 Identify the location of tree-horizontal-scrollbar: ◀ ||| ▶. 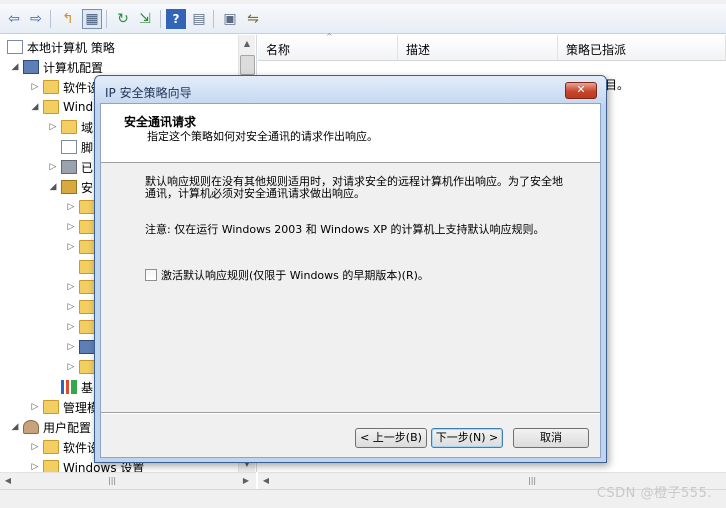
(128, 480).